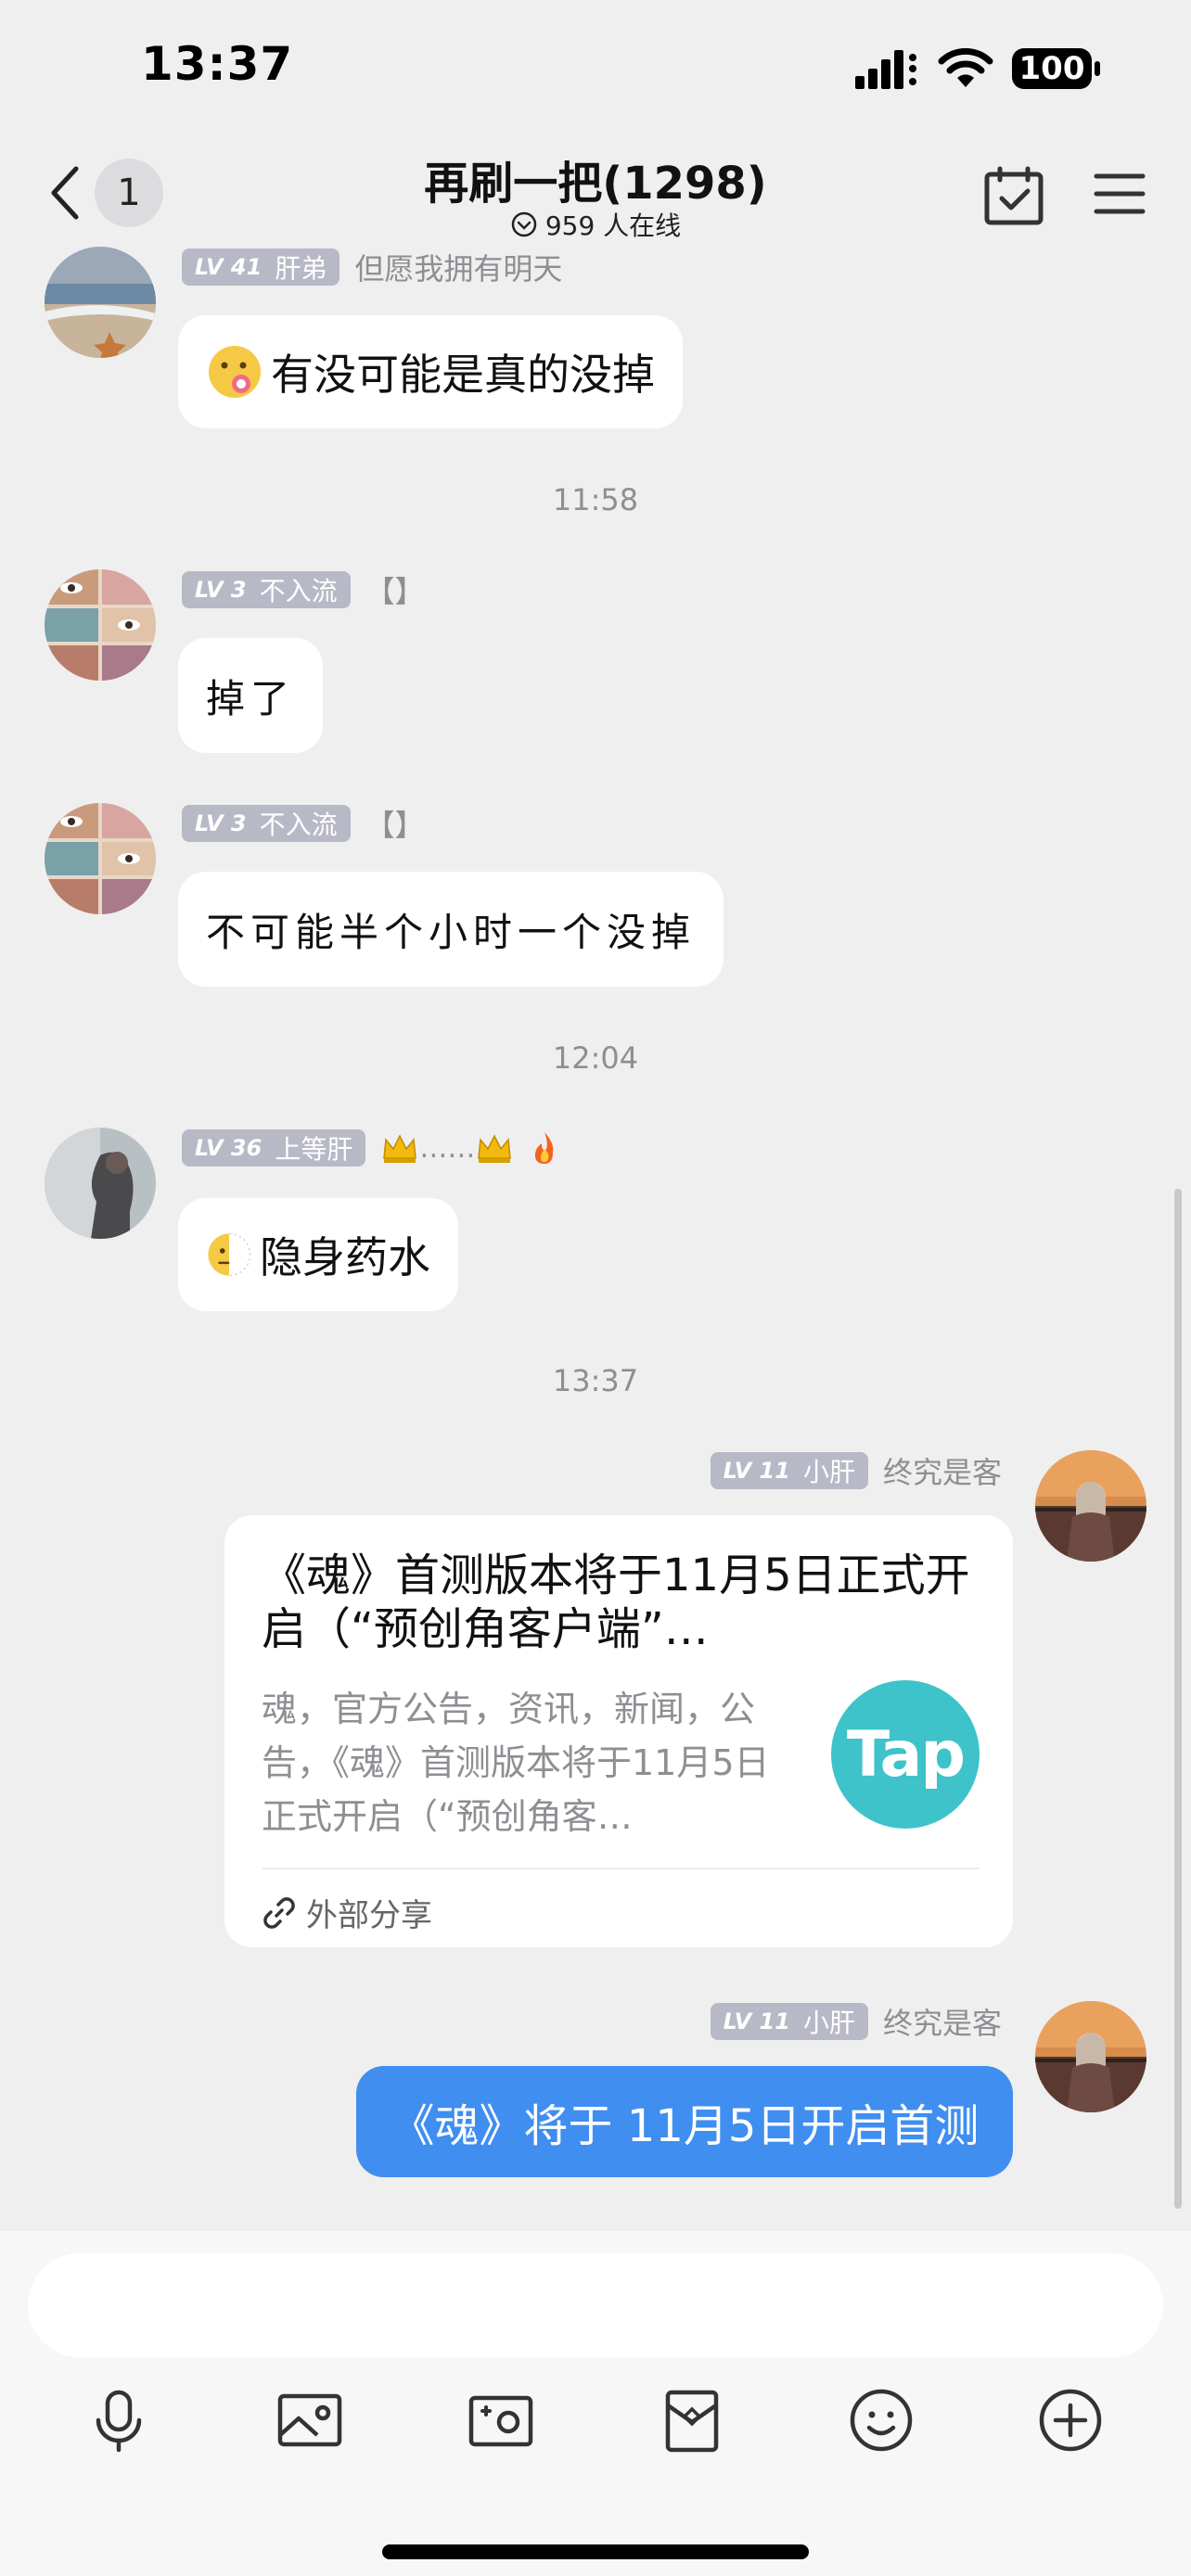 Image resolution: width=1191 pixels, height=2576 pixels. What do you see at coordinates (217, 64) in the screenshot?
I see `status-time: 13:37` at bounding box center [217, 64].